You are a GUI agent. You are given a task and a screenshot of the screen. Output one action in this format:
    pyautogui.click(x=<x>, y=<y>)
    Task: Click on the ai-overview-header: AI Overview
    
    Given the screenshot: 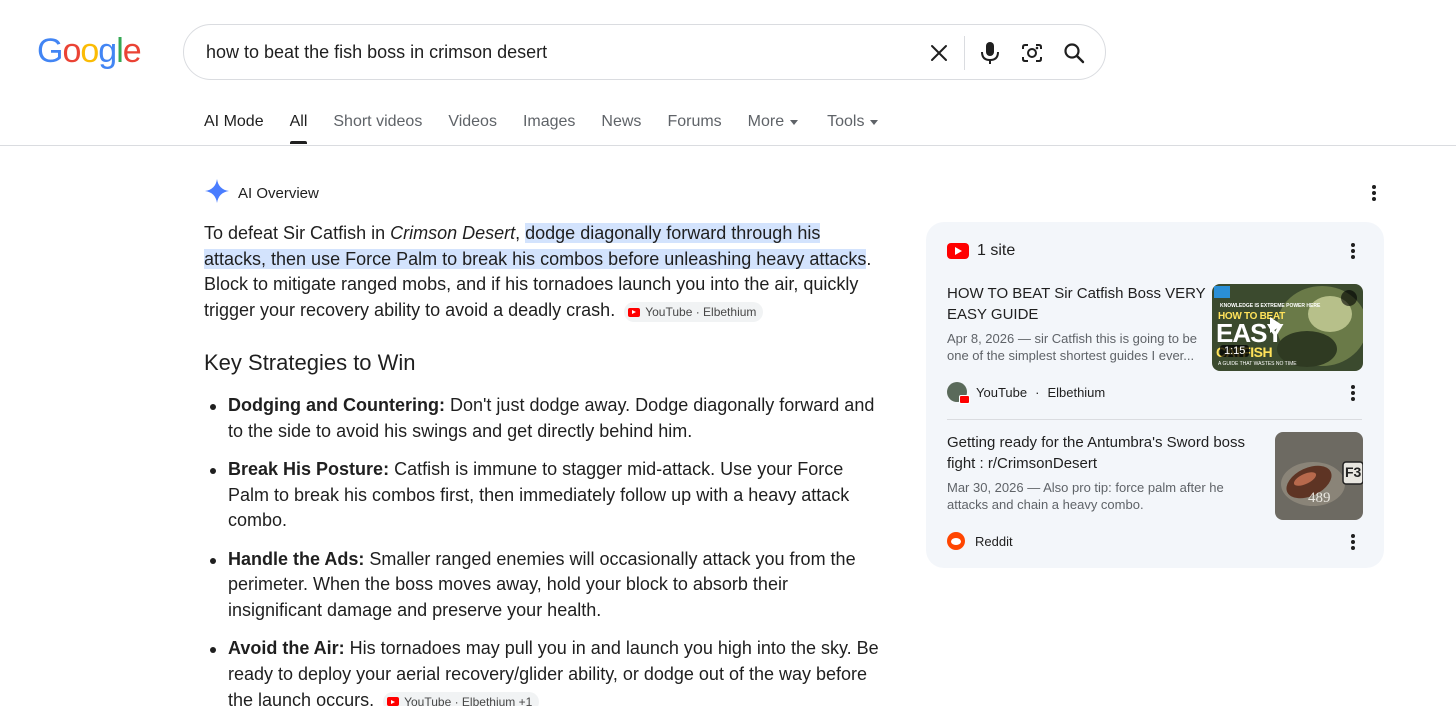 What is the action you would take?
    pyautogui.click(x=261, y=193)
    